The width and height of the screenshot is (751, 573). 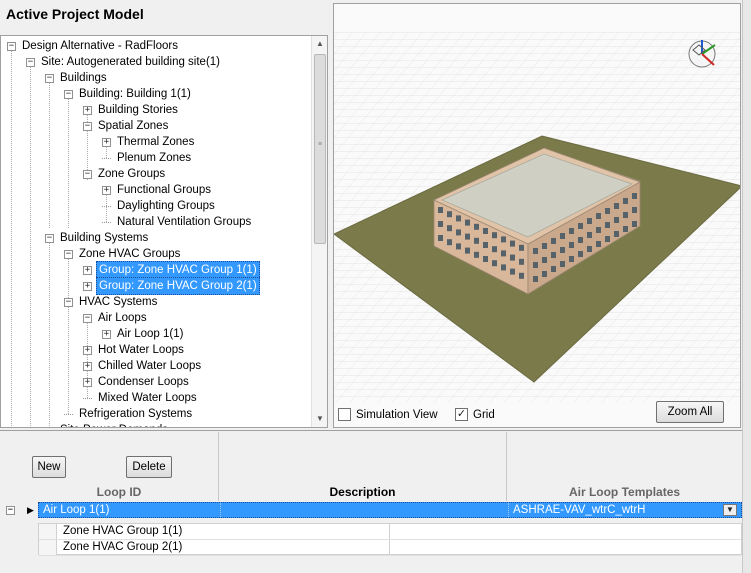 I want to click on column-templates: Air Loop Templates, so click(x=624, y=466).